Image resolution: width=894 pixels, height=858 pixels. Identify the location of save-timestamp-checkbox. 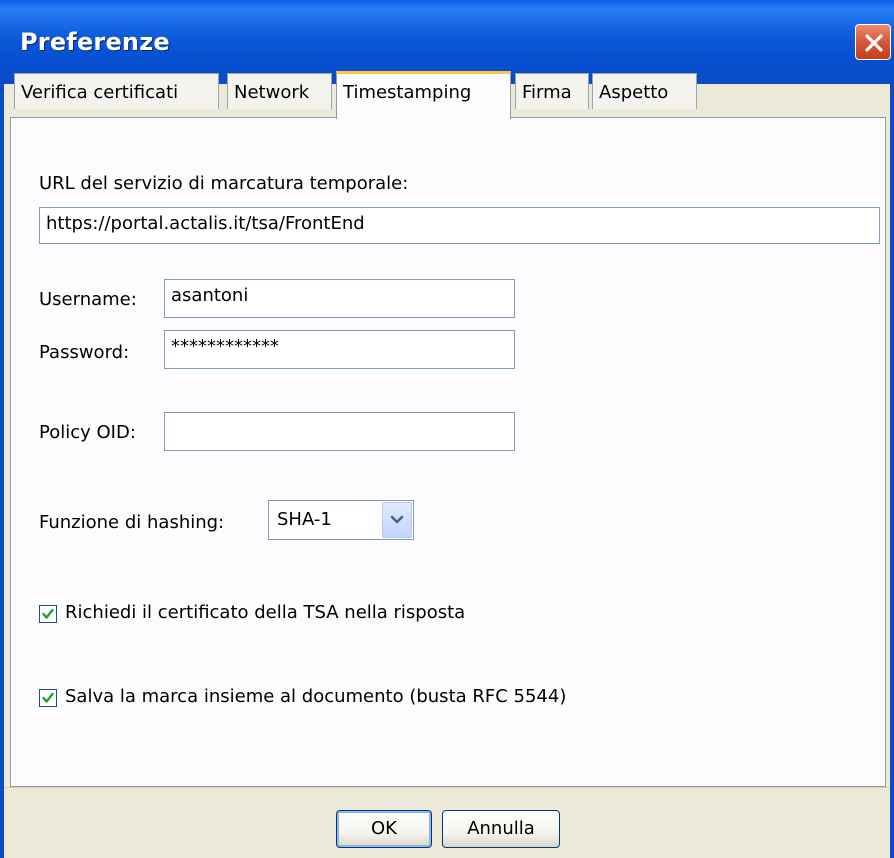
(48, 698).